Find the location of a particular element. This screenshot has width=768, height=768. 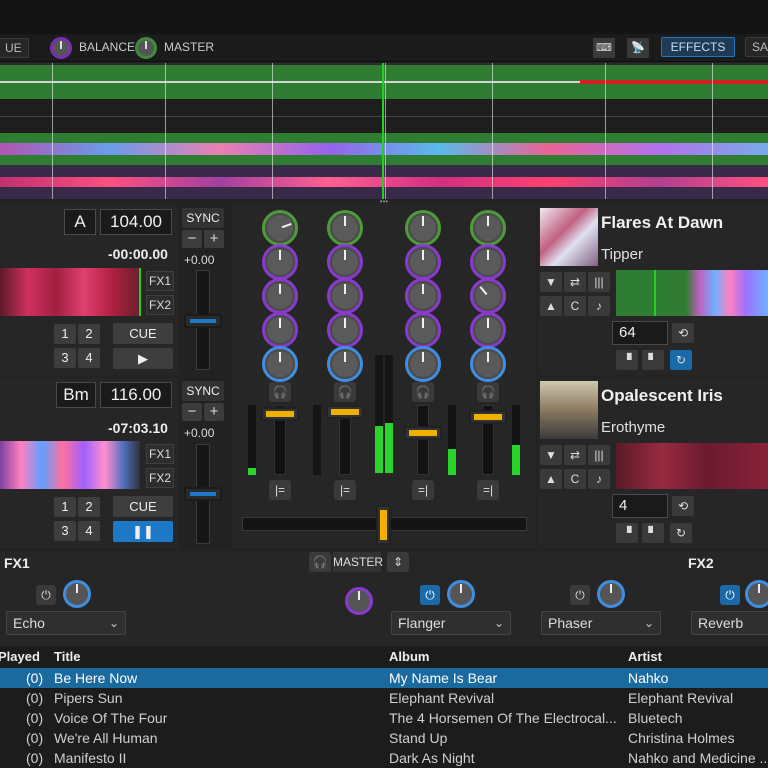

fx-flanger-select: Flanger ⌄ is located at coordinates (451, 623).